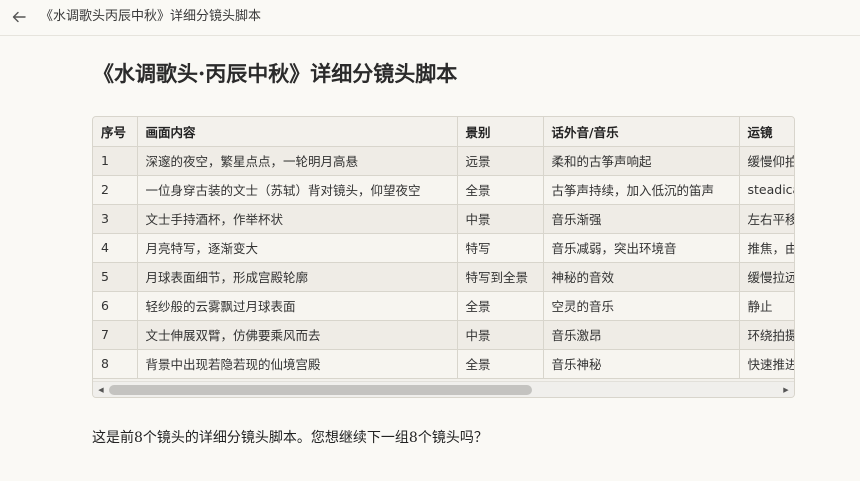  I want to click on horizontal-scrollbar: ◀ ▶, so click(443, 389).